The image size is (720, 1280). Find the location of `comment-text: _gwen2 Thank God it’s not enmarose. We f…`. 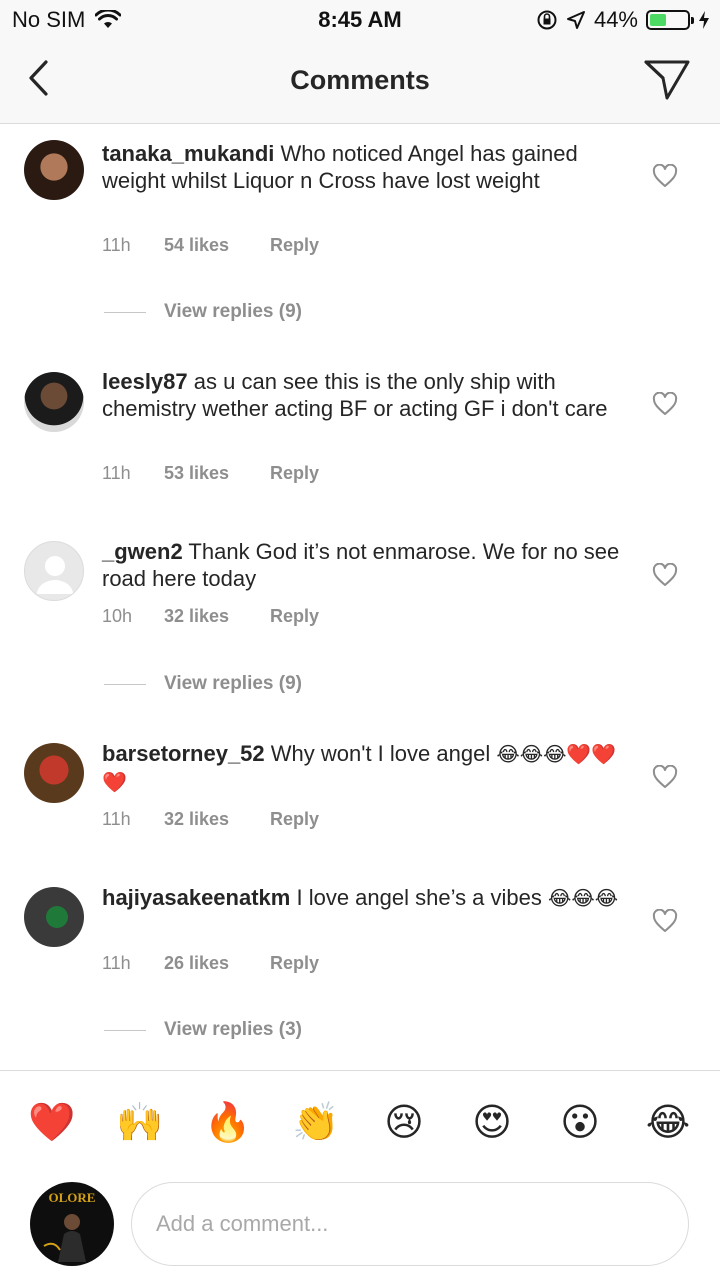

comment-text: _gwen2 Thank God it’s not enmarose. We f… is located at coordinates (367, 565).